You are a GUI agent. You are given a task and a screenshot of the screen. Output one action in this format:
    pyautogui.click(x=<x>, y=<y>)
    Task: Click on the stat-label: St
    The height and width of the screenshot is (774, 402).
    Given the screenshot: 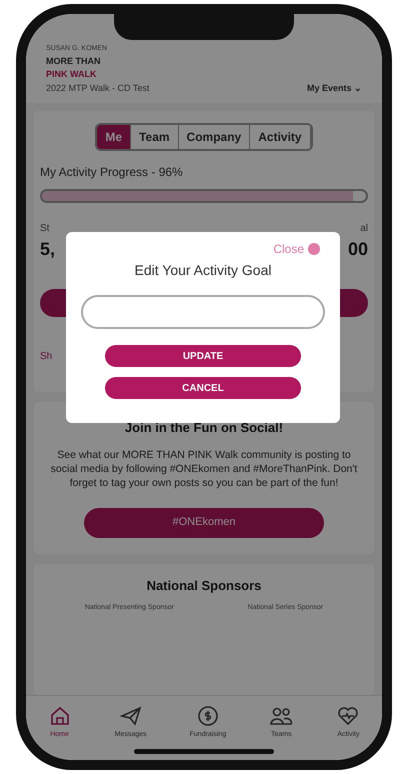 What is the action you would take?
    pyautogui.click(x=45, y=229)
    